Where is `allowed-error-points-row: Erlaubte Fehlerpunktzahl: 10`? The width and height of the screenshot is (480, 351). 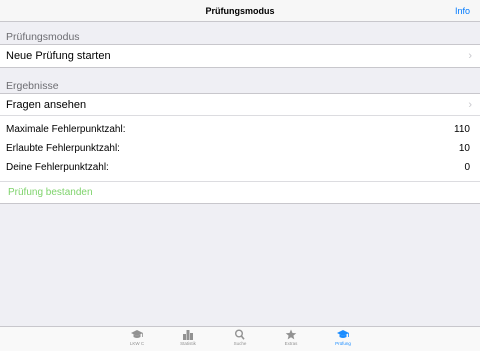 allowed-error-points-row: Erlaubte Fehlerpunktzahl: 10 is located at coordinates (240, 148).